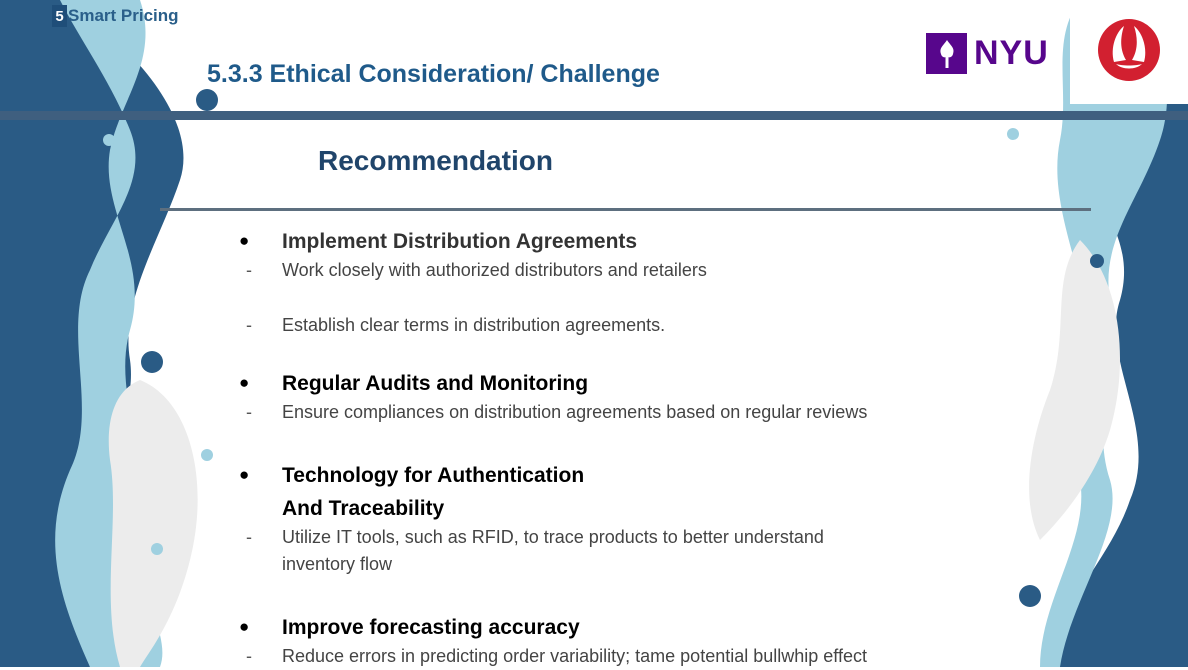  I want to click on item-title-line-2: And Traceability, so click(363, 508).